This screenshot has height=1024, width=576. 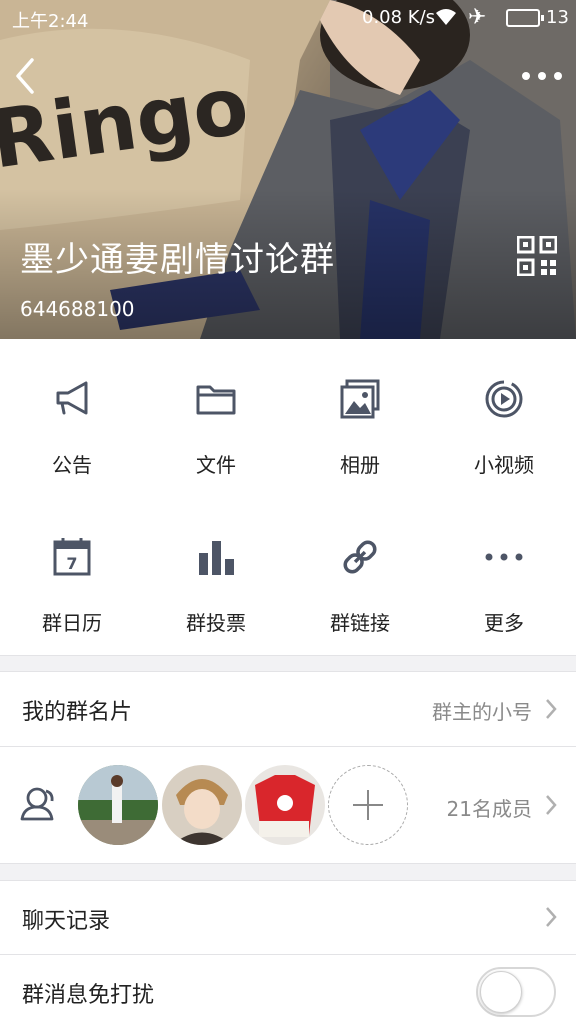 What do you see at coordinates (360, 557) in the screenshot?
I see `link-icon` at bounding box center [360, 557].